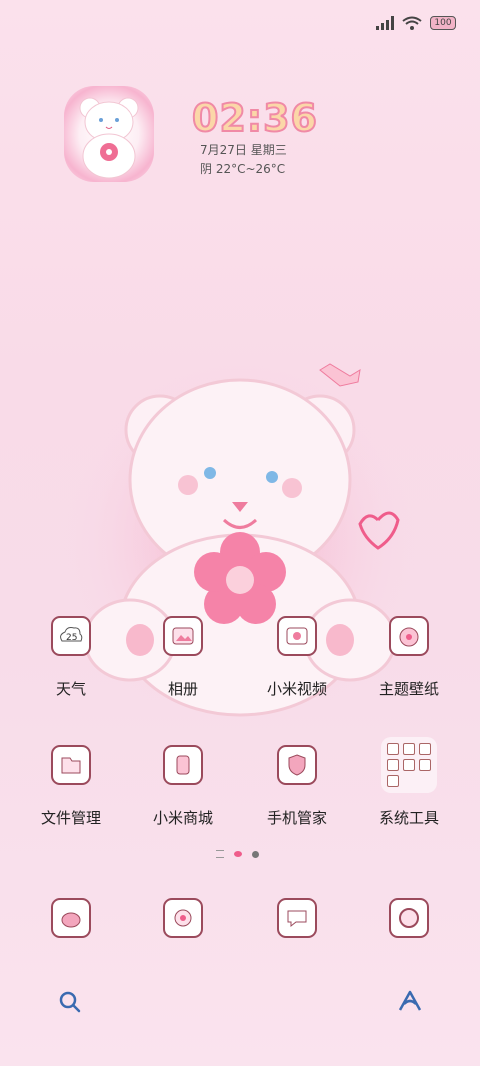 This screenshot has height=1066, width=480. What do you see at coordinates (243, 150) in the screenshot?
I see `clock-date: 7月27日 星期三` at bounding box center [243, 150].